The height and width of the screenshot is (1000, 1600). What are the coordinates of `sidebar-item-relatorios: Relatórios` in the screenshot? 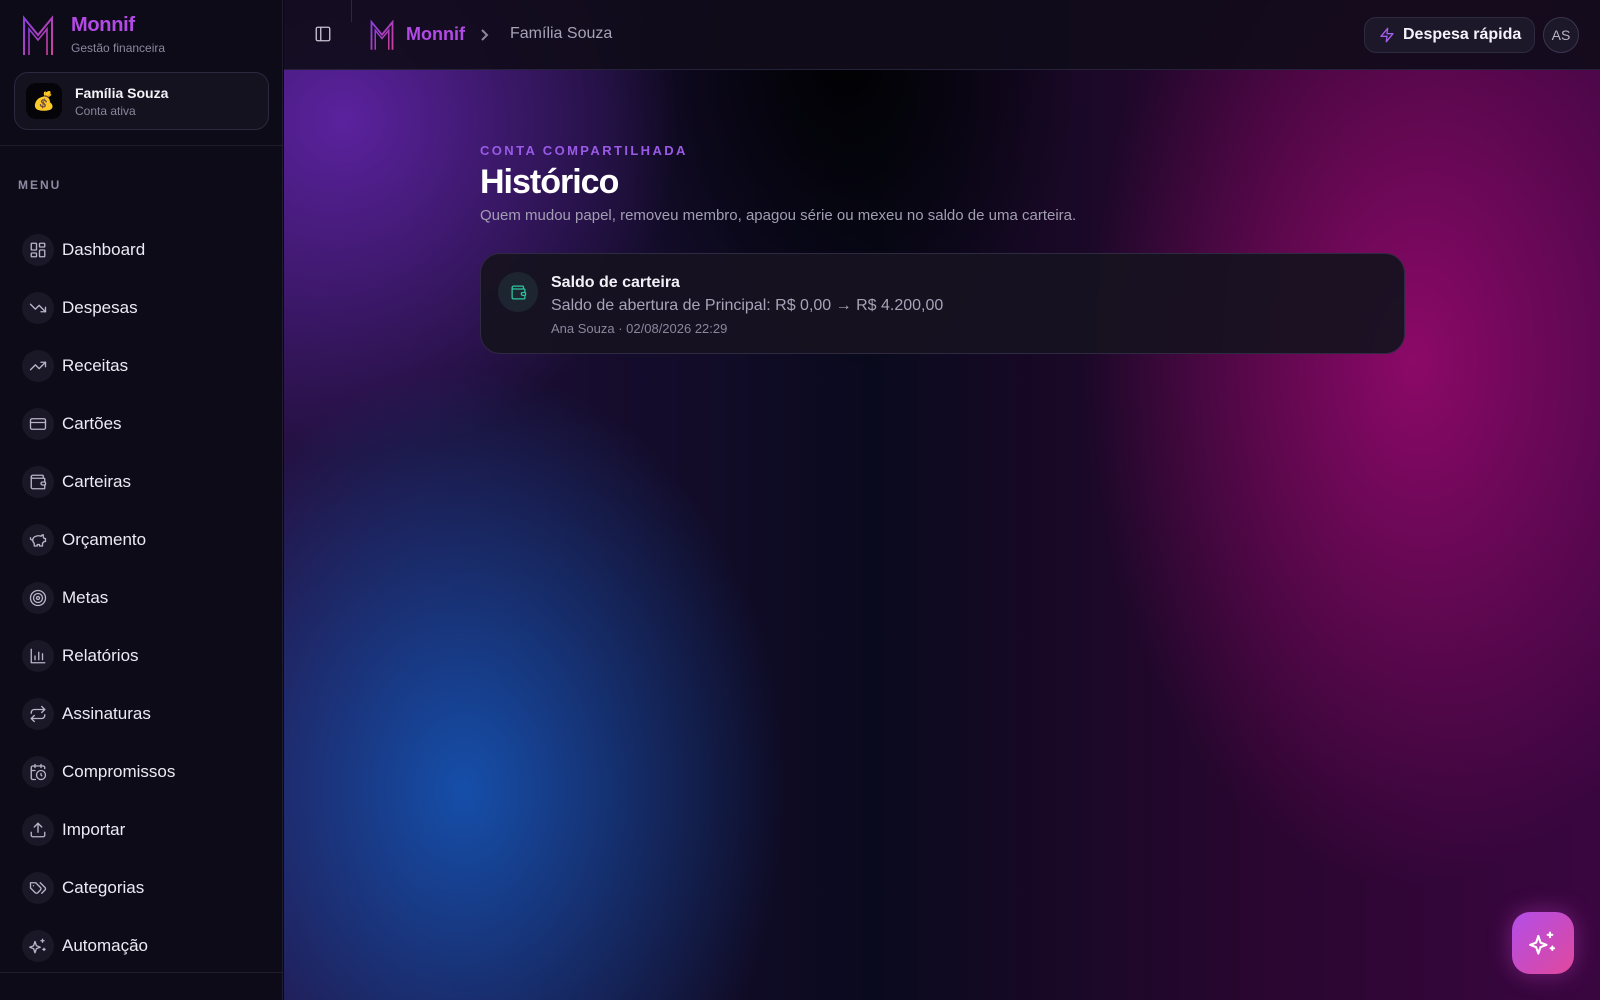 It's located at (142, 656).